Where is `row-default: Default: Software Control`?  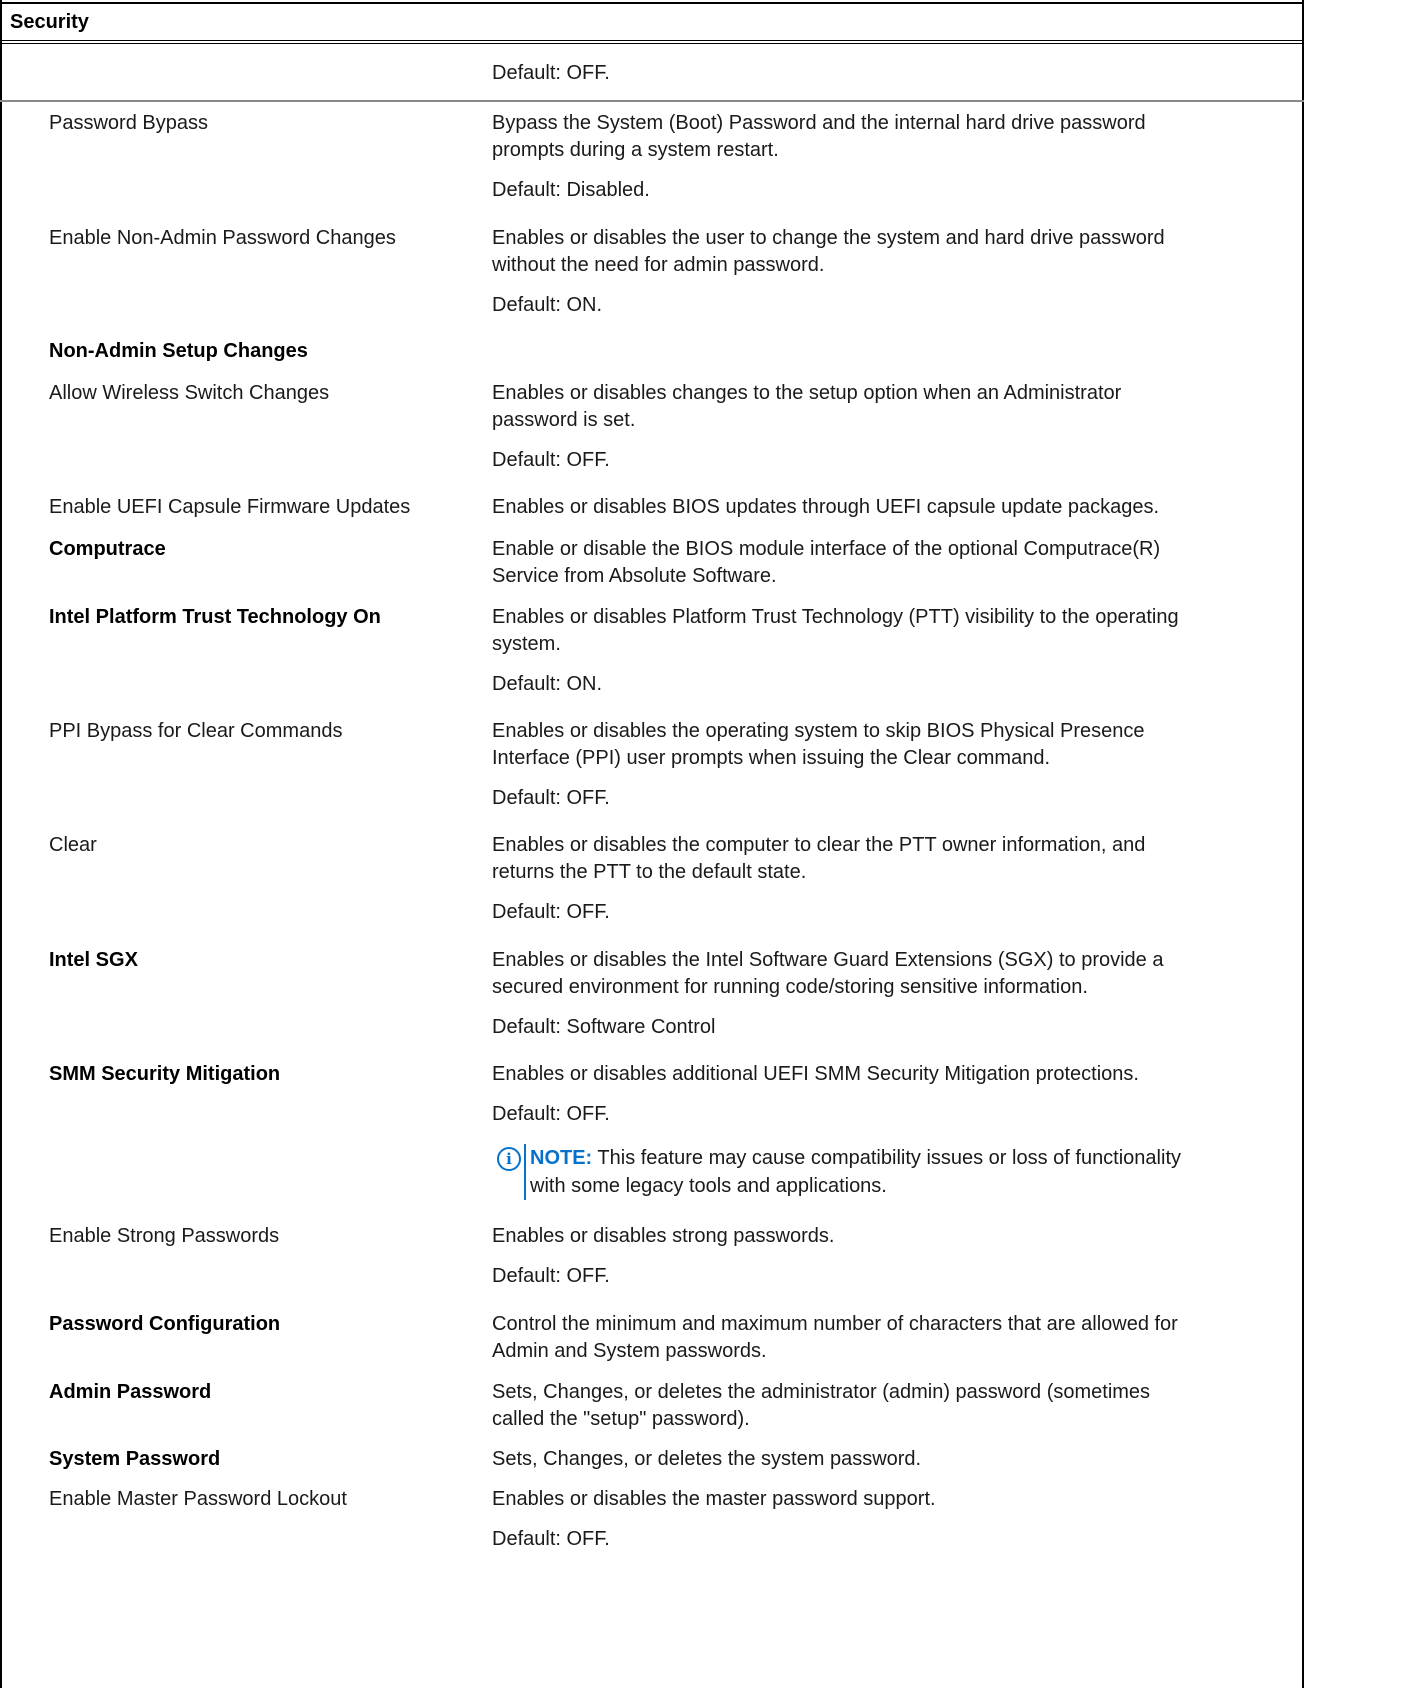 row-default: Default: Software Control is located at coordinates (604, 1027).